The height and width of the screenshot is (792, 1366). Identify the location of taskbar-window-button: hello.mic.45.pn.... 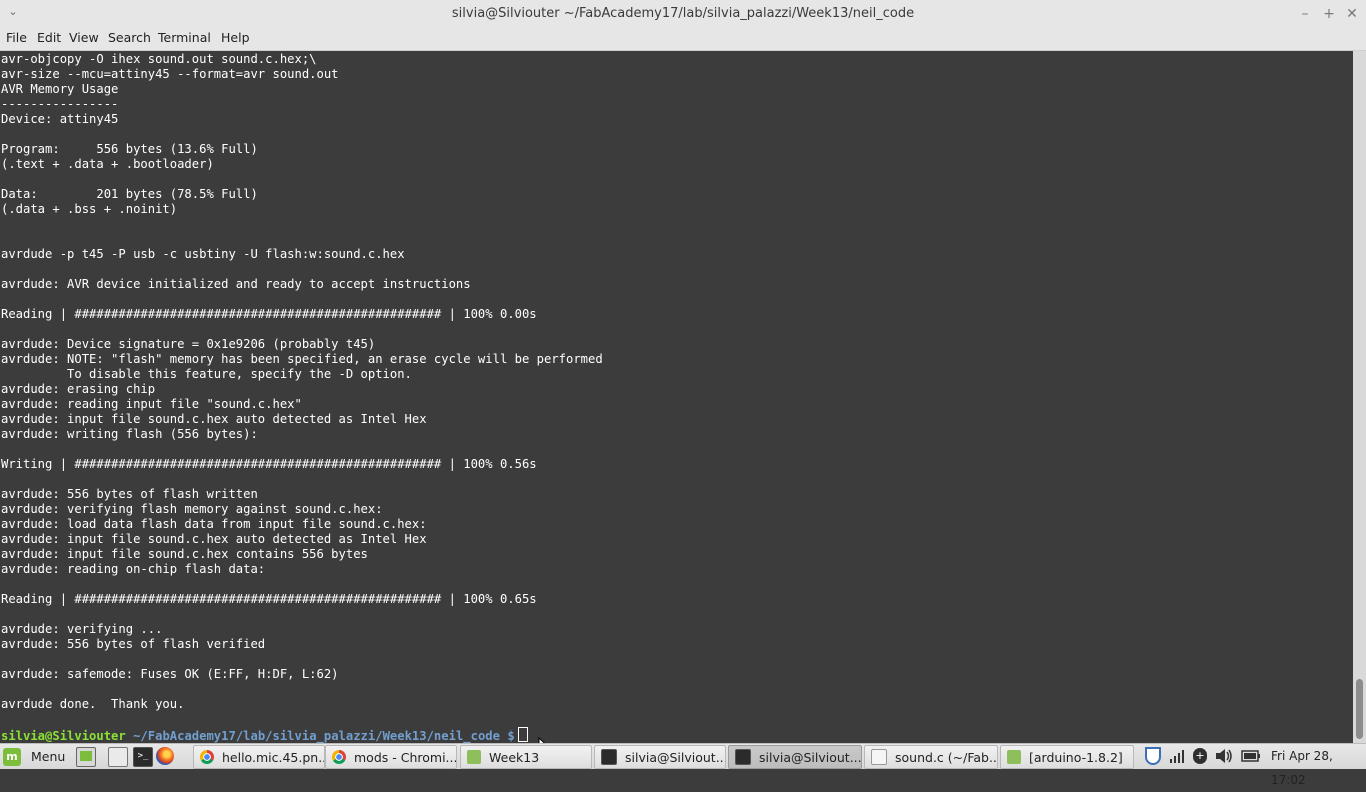
(259, 757).